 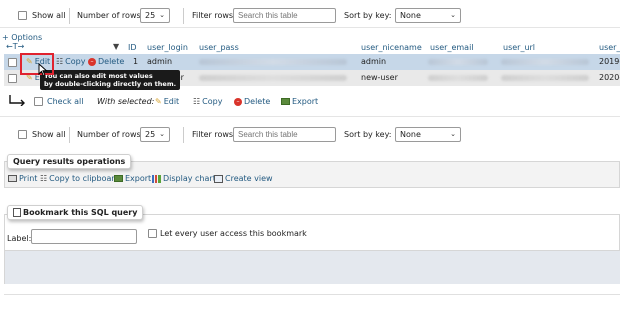 What do you see at coordinates (609, 61) in the screenshot?
I see `cell-user-registered: 2019-0` at bounding box center [609, 61].